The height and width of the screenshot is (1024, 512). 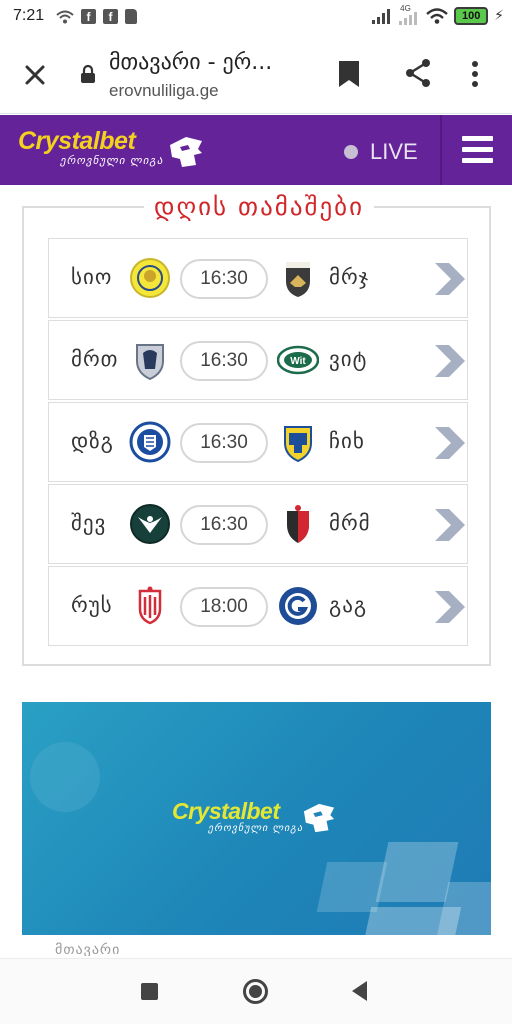 I want to click on home-team: რუს, so click(x=92, y=605).